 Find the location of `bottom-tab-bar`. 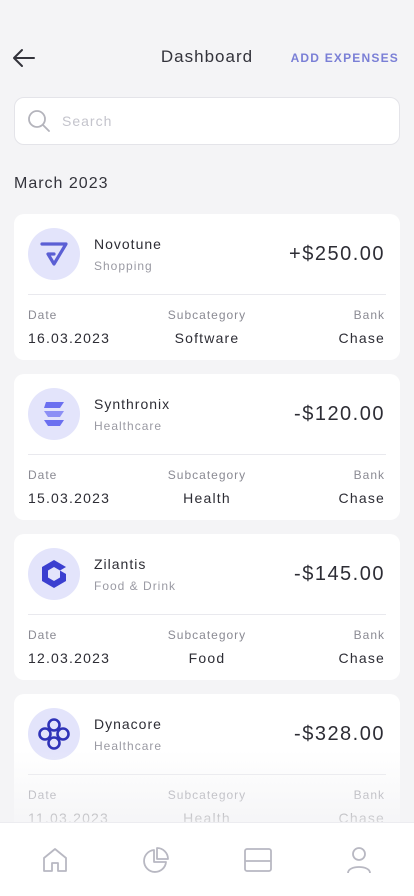

bottom-tab-bar is located at coordinates (207, 859).